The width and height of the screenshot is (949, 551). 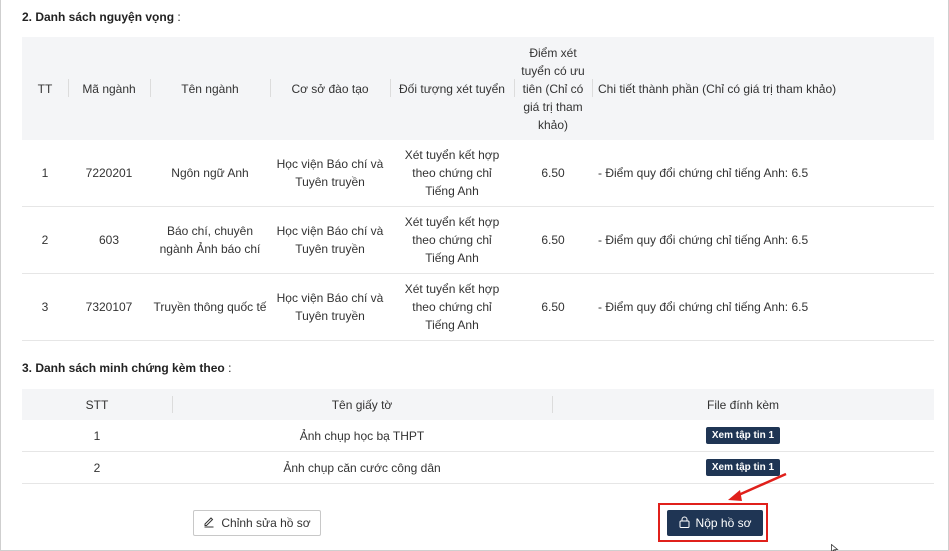 I want to click on pencil-icon, so click(x=209, y=523).